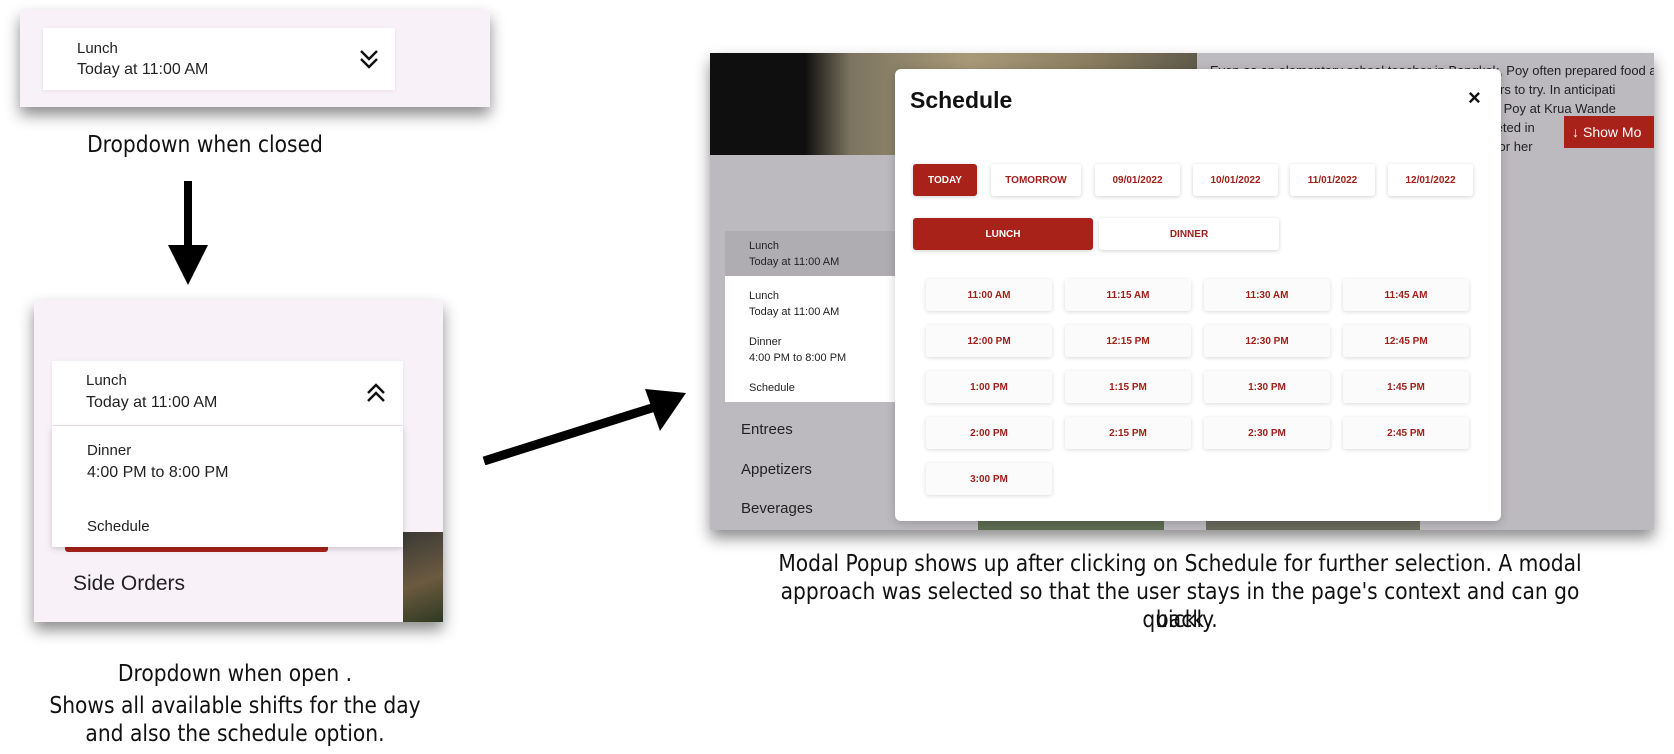  I want to click on date-tab: 09/01/2022, so click(1137, 180).